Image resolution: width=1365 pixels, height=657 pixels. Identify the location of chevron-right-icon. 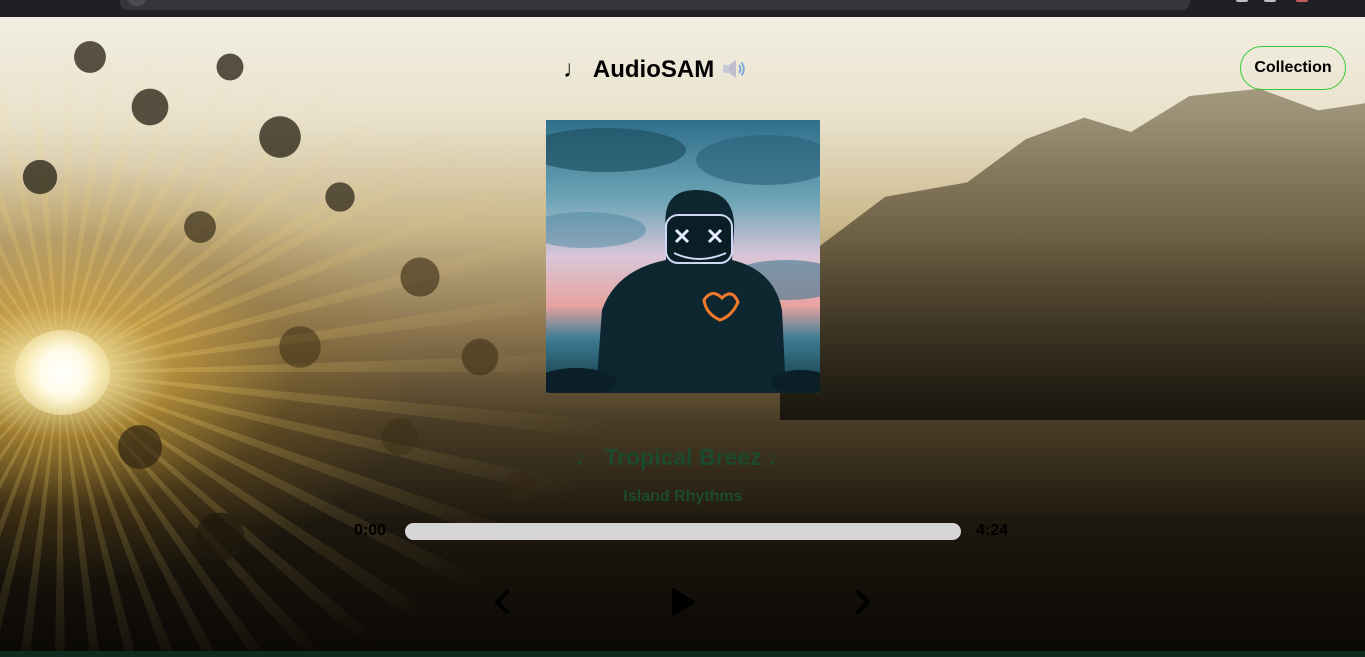
(863, 602).